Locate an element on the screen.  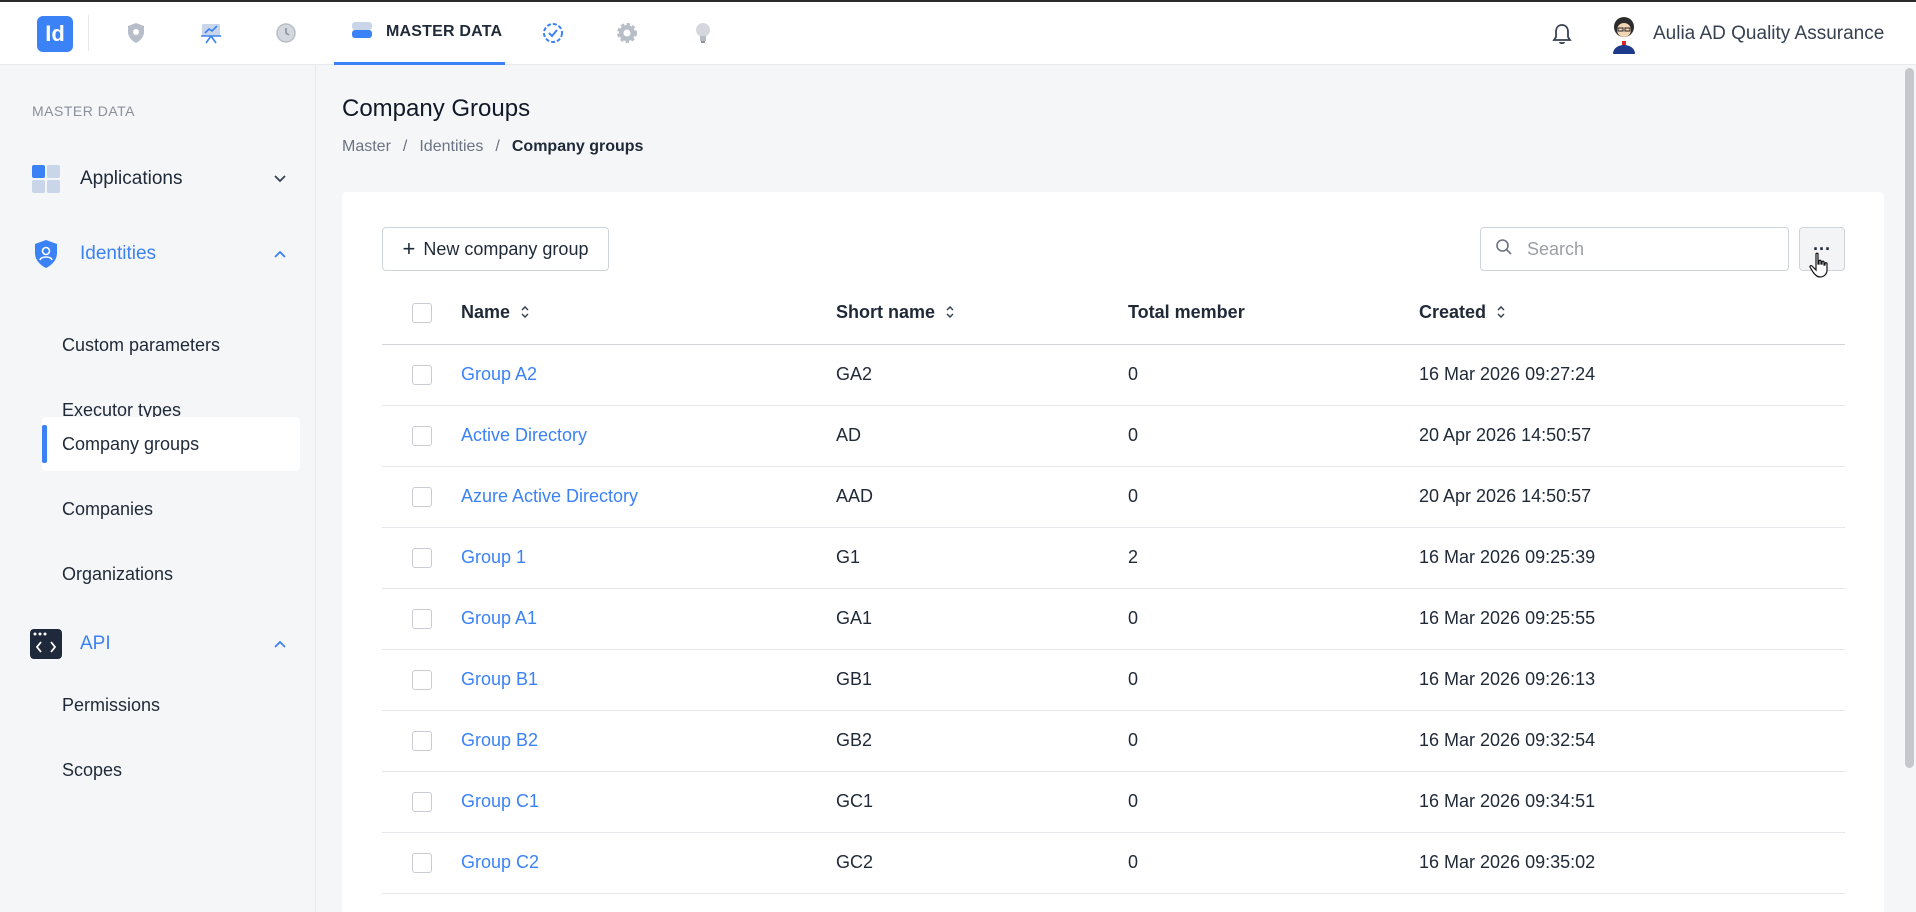
sidebar-item-organizations: Organizations is located at coordinates (171, 574).